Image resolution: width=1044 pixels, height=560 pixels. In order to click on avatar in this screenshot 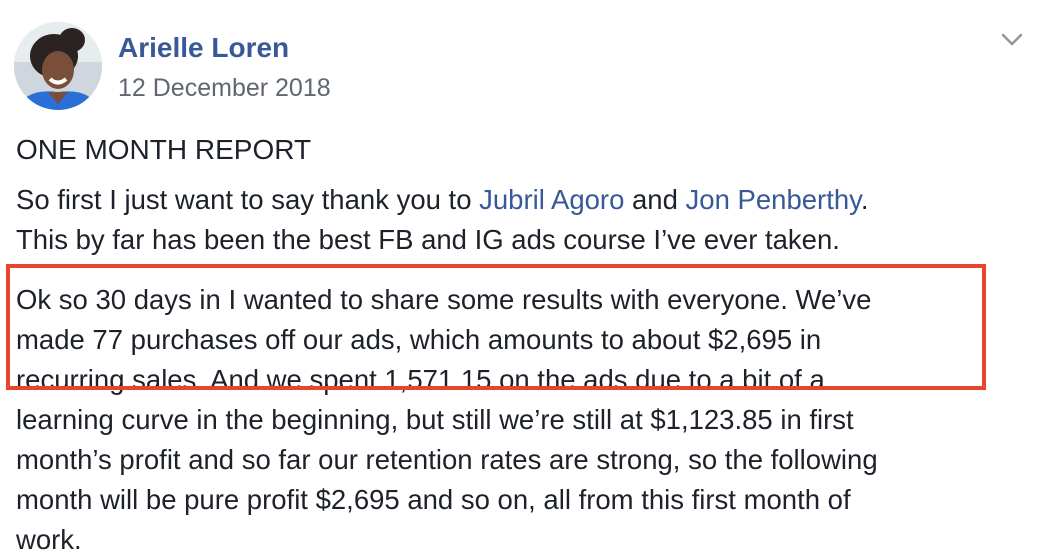, I will do `click(58, 66)`.